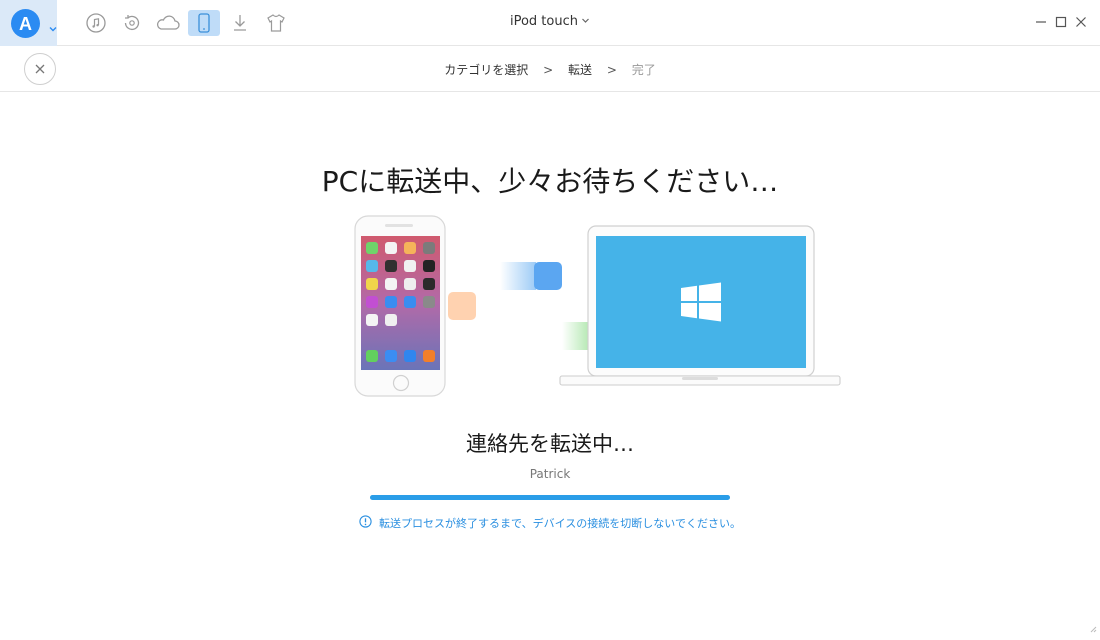  What do you see at coordinates (400, 306) in the screenshot?
I see `phone-icon` at bounding box center [400, 306].